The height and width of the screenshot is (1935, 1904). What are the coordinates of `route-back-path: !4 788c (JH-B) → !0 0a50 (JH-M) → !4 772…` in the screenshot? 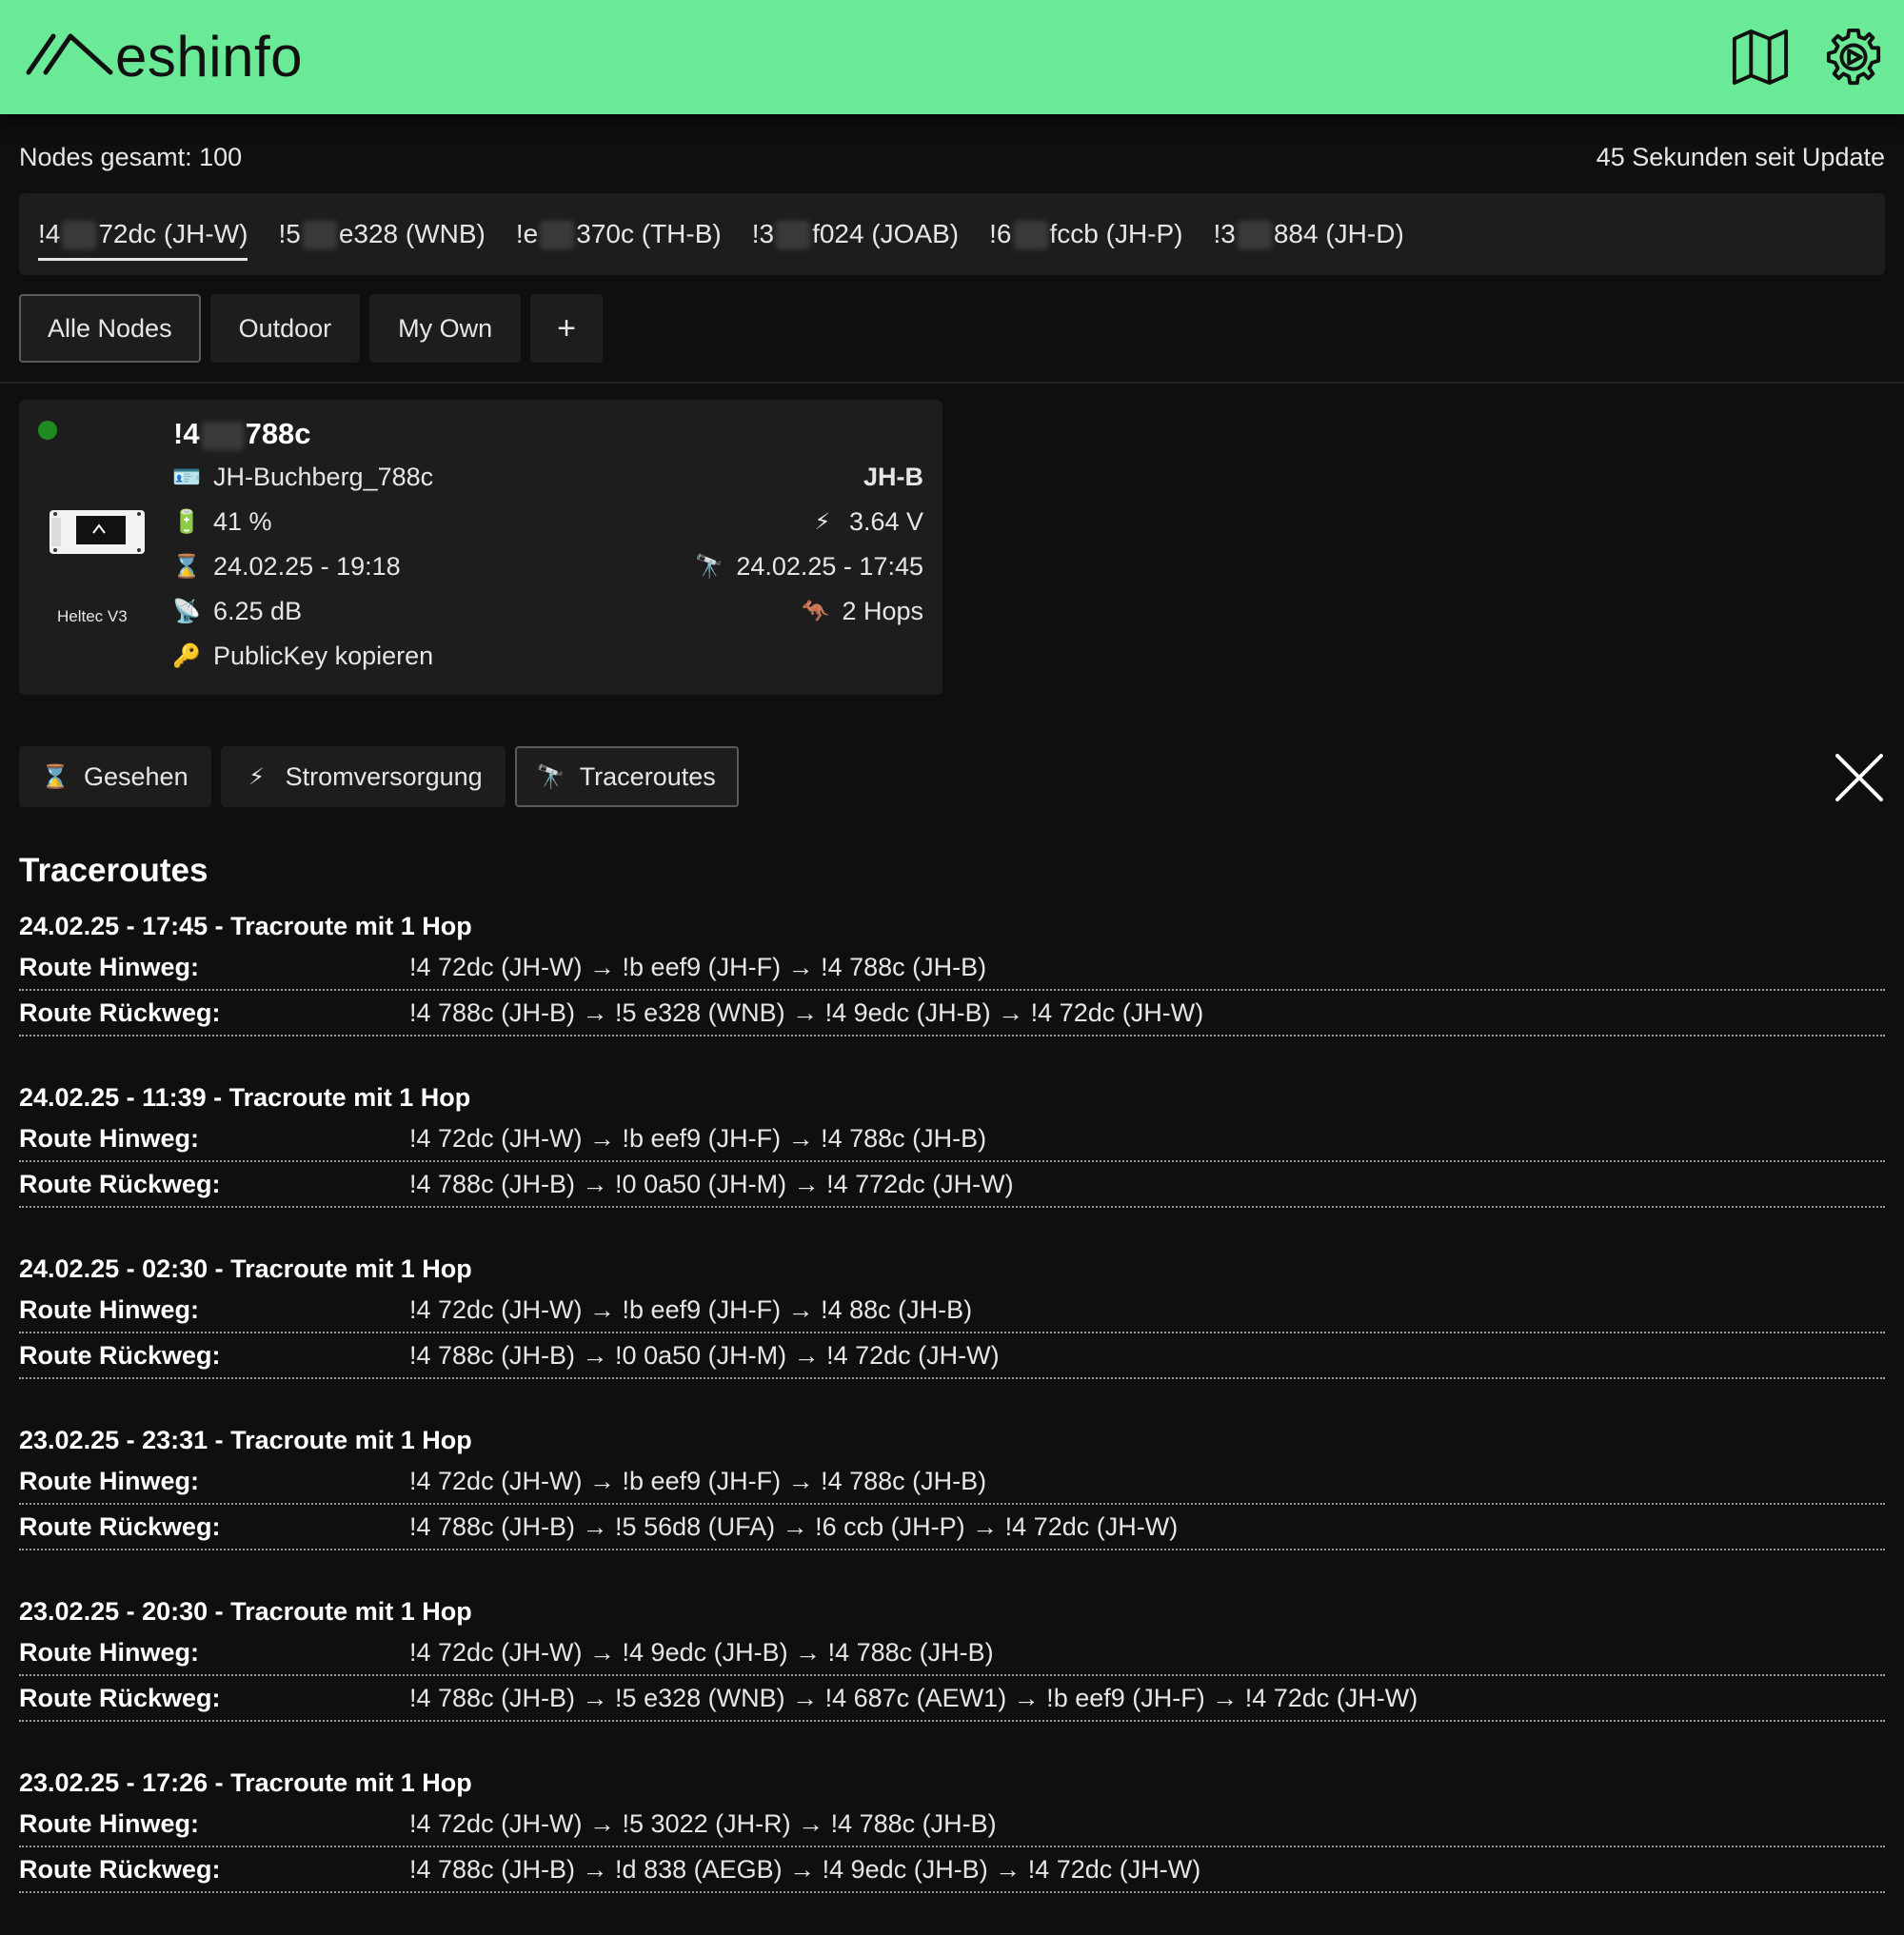 It's located at (711, 1183).